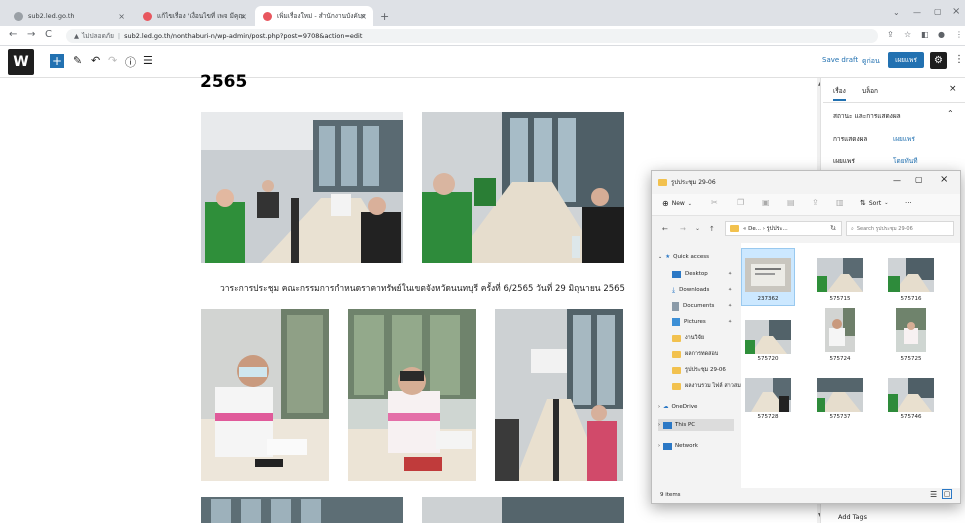 The image size is (965, 523). What do you see at coordinates (659, 446) in the screenshot?
I see `chevron-right-icon: ›` at bounding box center [659, 446].